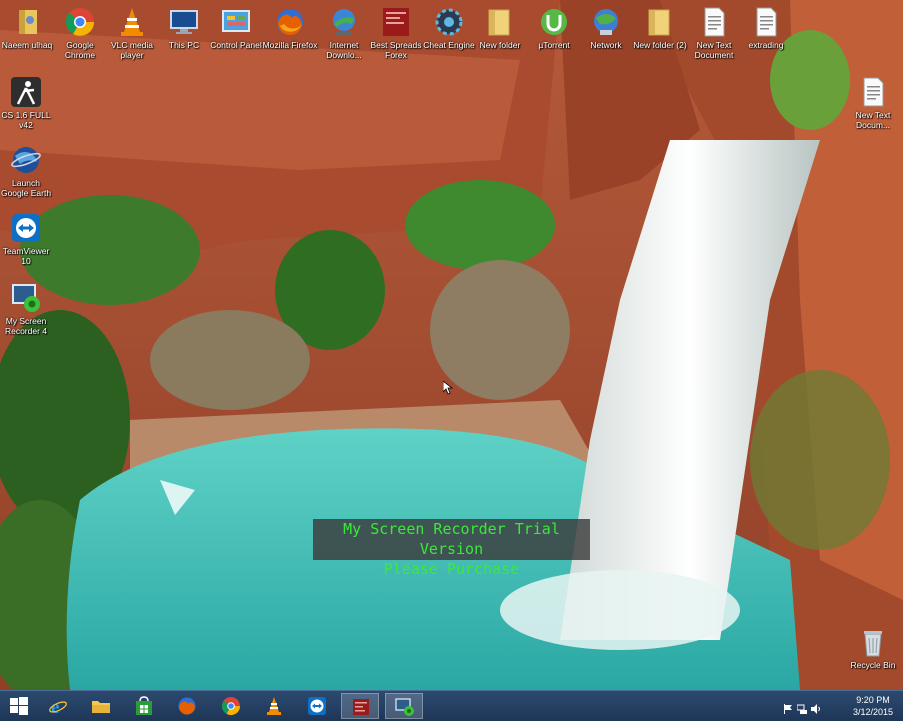 The height and width of the screenshot is (721, 903). What do you see at coordinates (344, 22) in the screenshot?
I see `idm-icon` at bounding box center [344, 22].